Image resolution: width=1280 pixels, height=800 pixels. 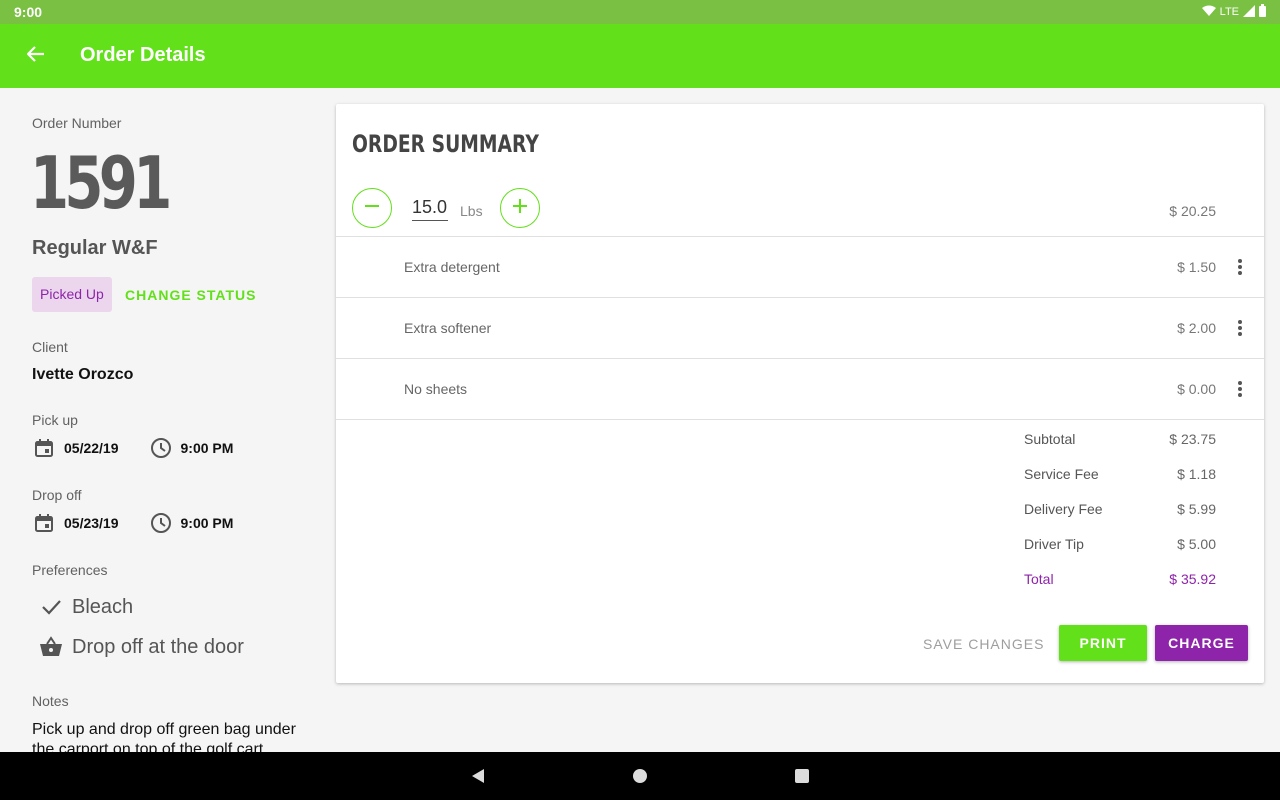 What do you see at coordinates (207, 448) in the screenshot?
I see `pickup-time: 9:00 PM` at bounding box center [207, 448].